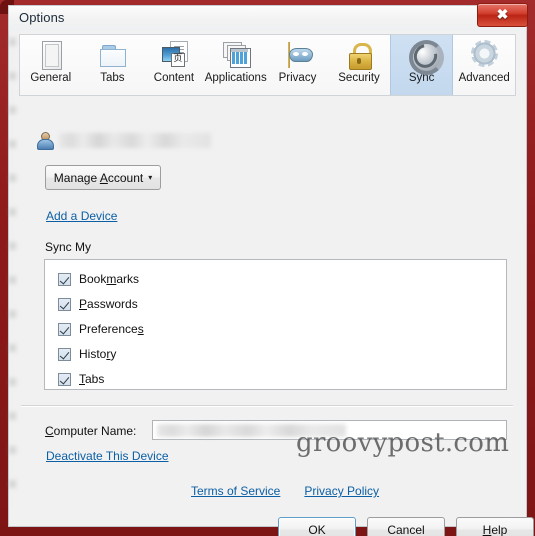  What do you see at coordinates (484, 78) in the screenshot?
I see `tab-advanced-label: Advanced` at bounding box center [484, 78].